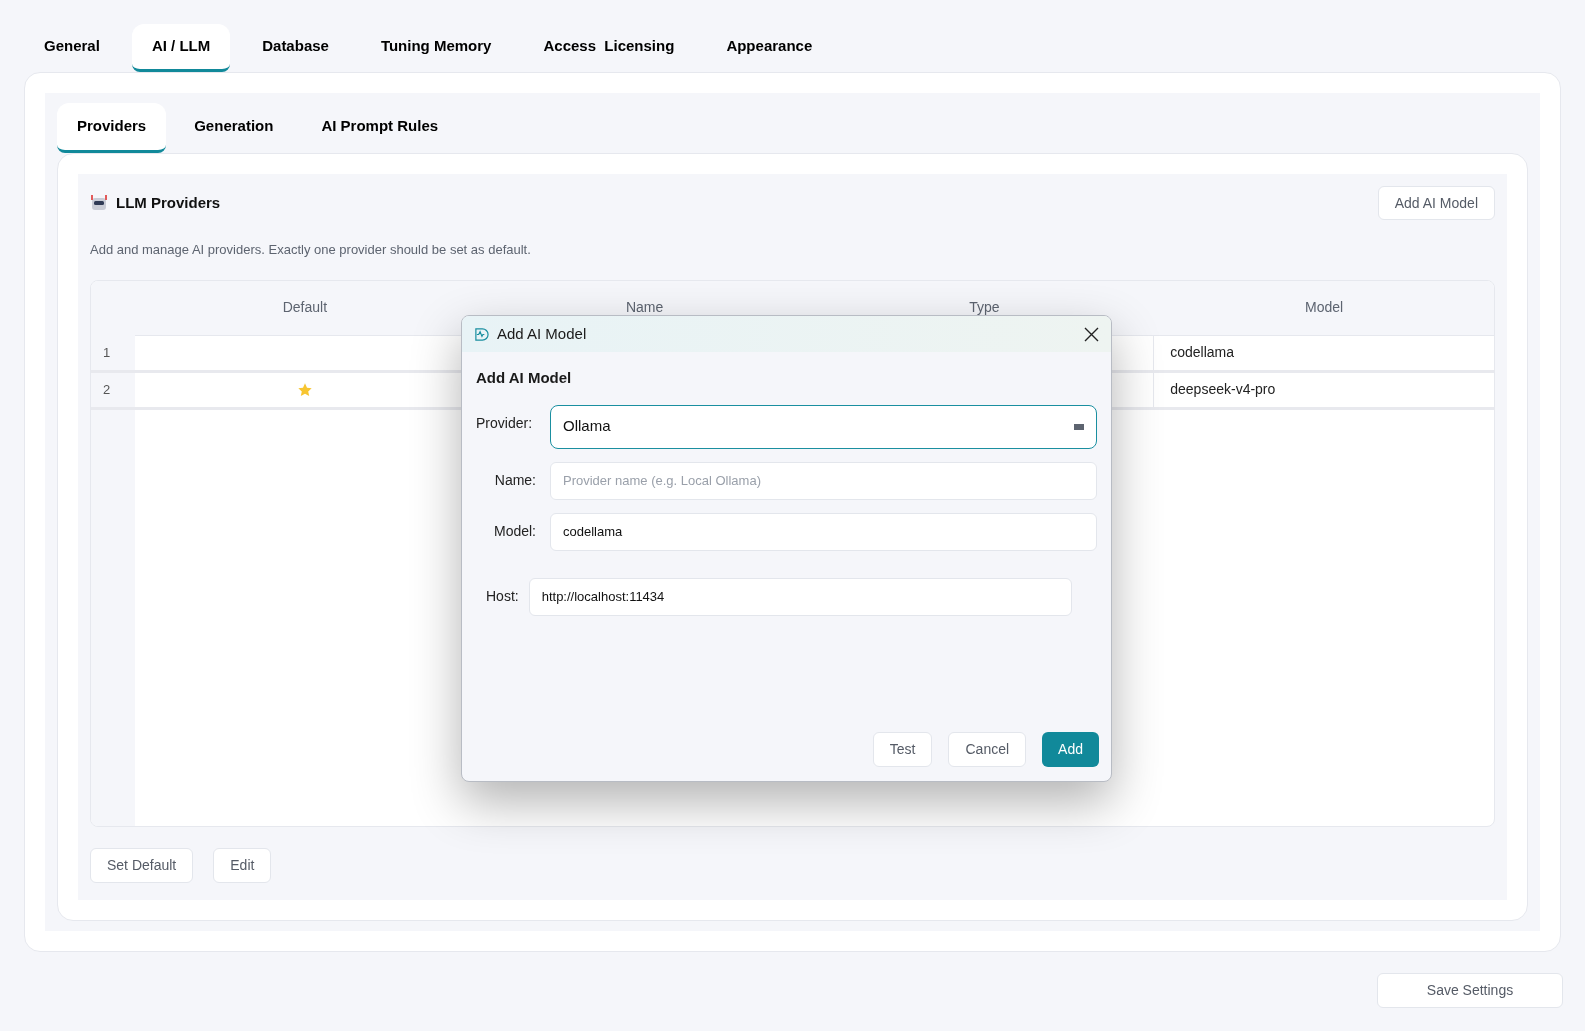  What do you see at coordinates (514, 531) in the screenshot?
I see `field-label: Model:` at bounding box center [514, 531].